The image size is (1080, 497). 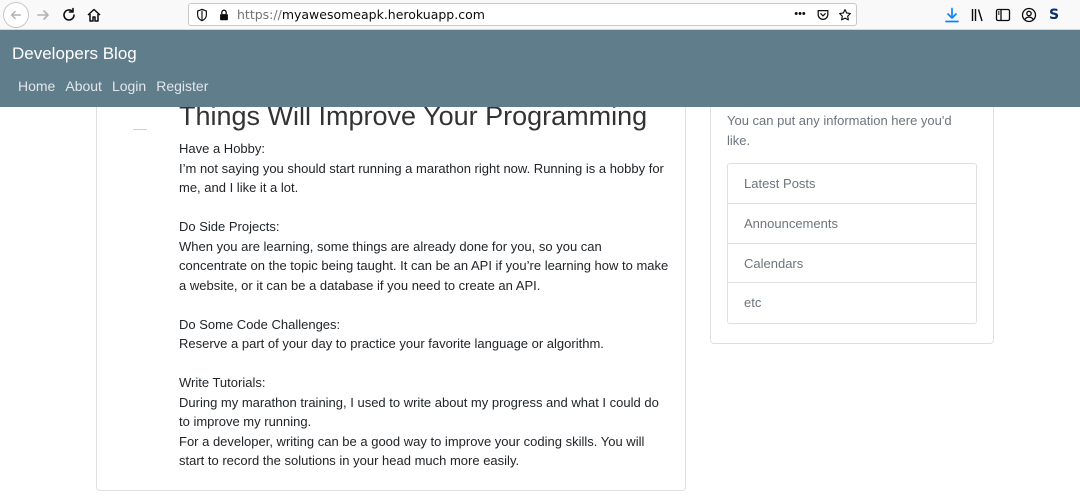 What do you see at coordinates (800, 14) in the screenshot?
I see `page-actions-icon: •••` at bounding box center [800, 14].